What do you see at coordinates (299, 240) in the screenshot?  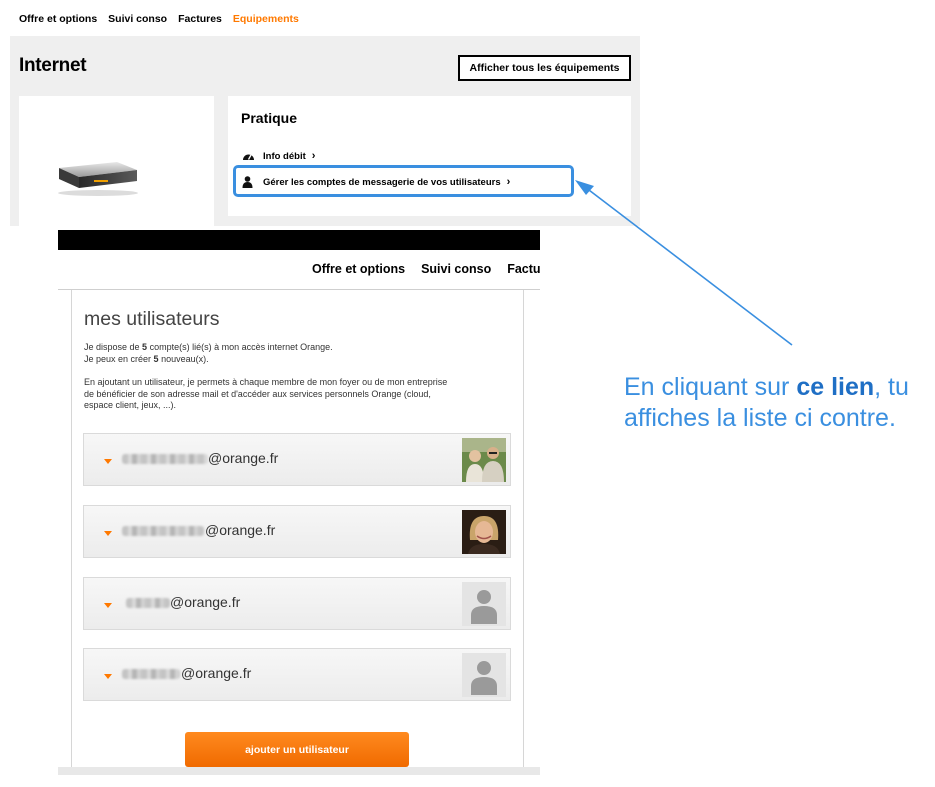 I see `top-black-bar` at bounding box center [299, 240].